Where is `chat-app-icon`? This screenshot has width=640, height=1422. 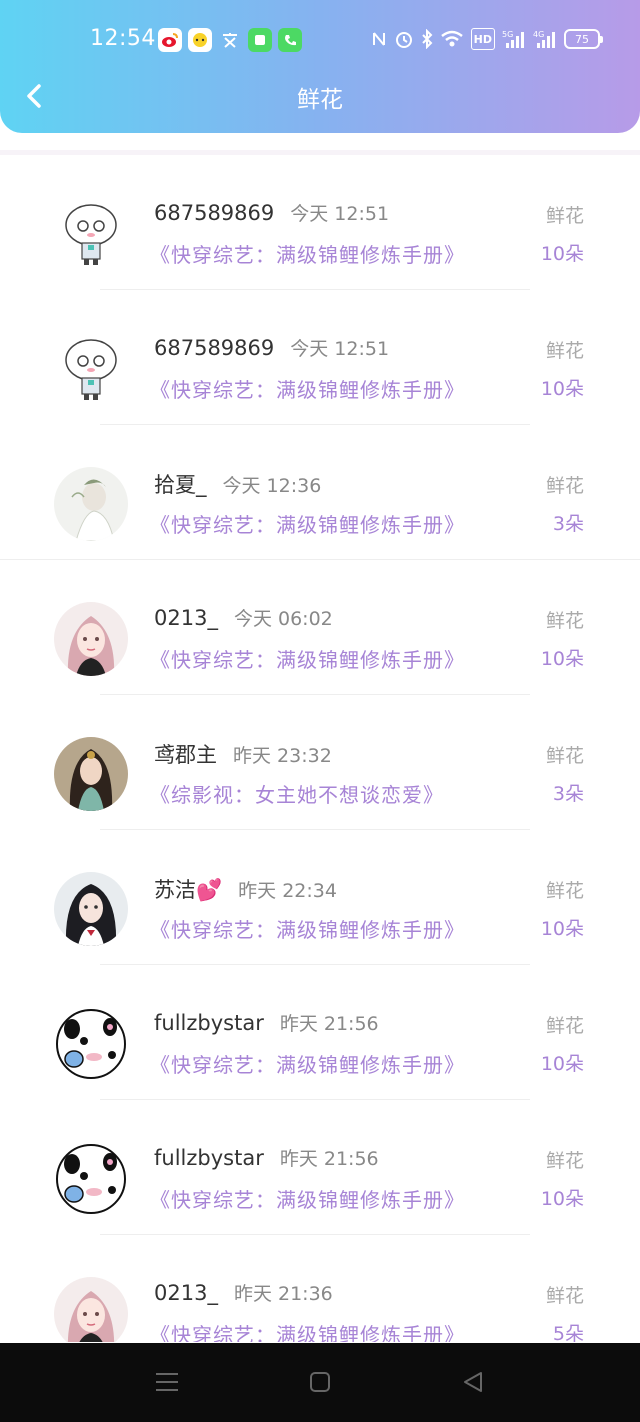
chat-app-icon is located at coordinates (200, 40).